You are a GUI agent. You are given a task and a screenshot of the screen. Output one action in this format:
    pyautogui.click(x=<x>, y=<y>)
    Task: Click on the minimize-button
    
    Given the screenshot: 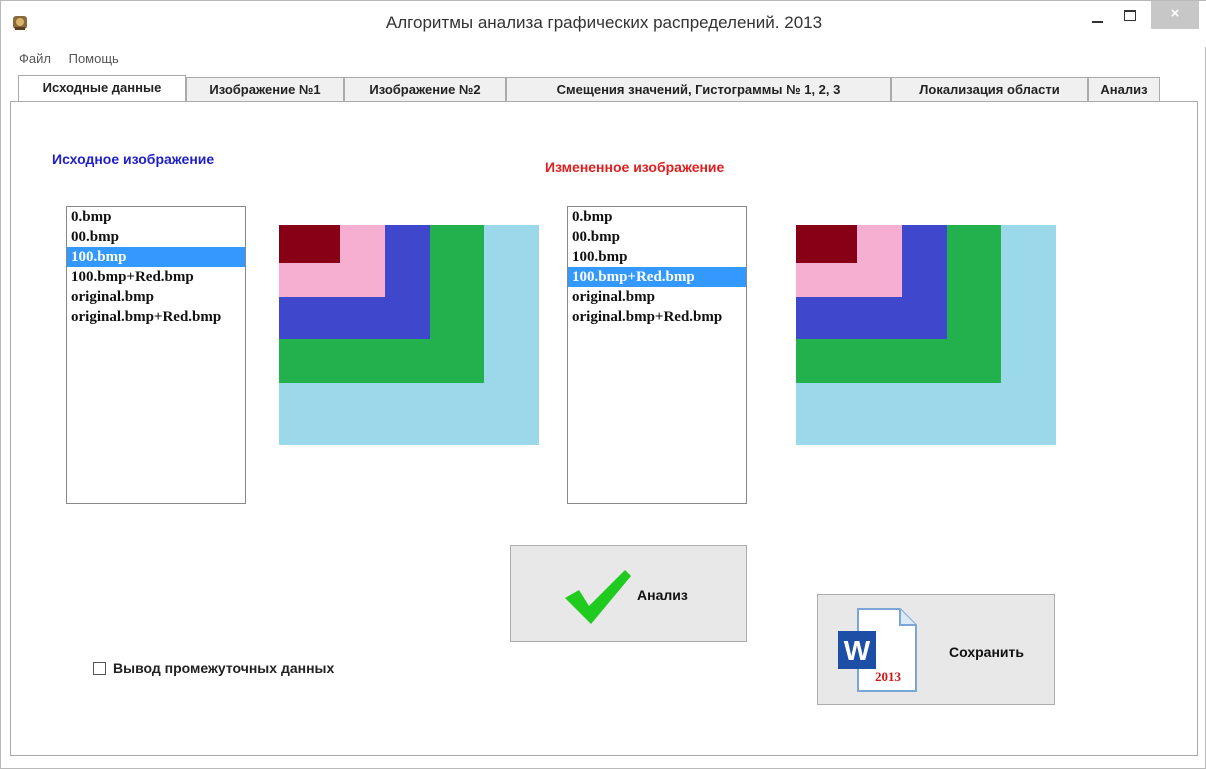 What is the action you would take?
    pyautogui.click(x=1098, y=15)
    